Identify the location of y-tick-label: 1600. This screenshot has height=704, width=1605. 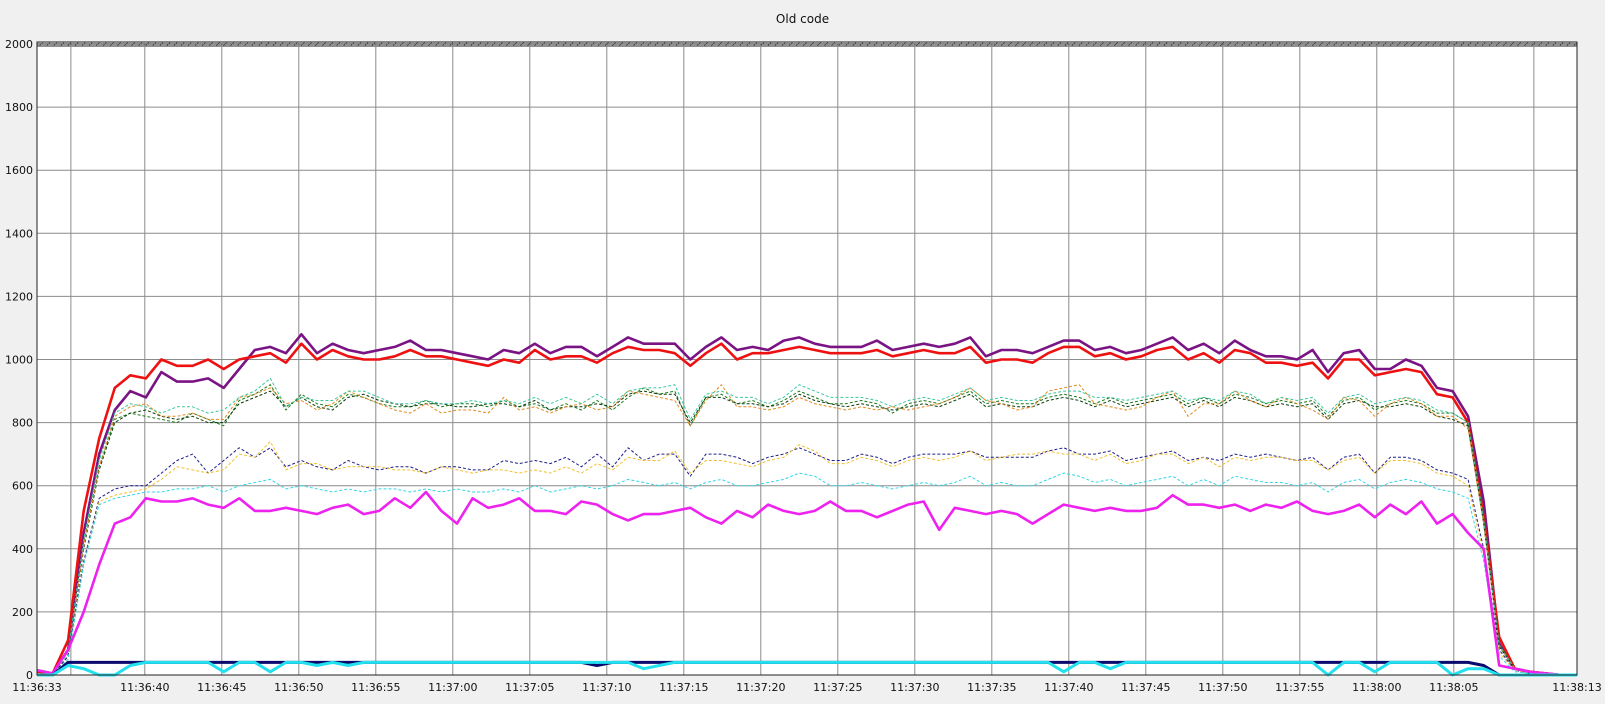
(19, 170).